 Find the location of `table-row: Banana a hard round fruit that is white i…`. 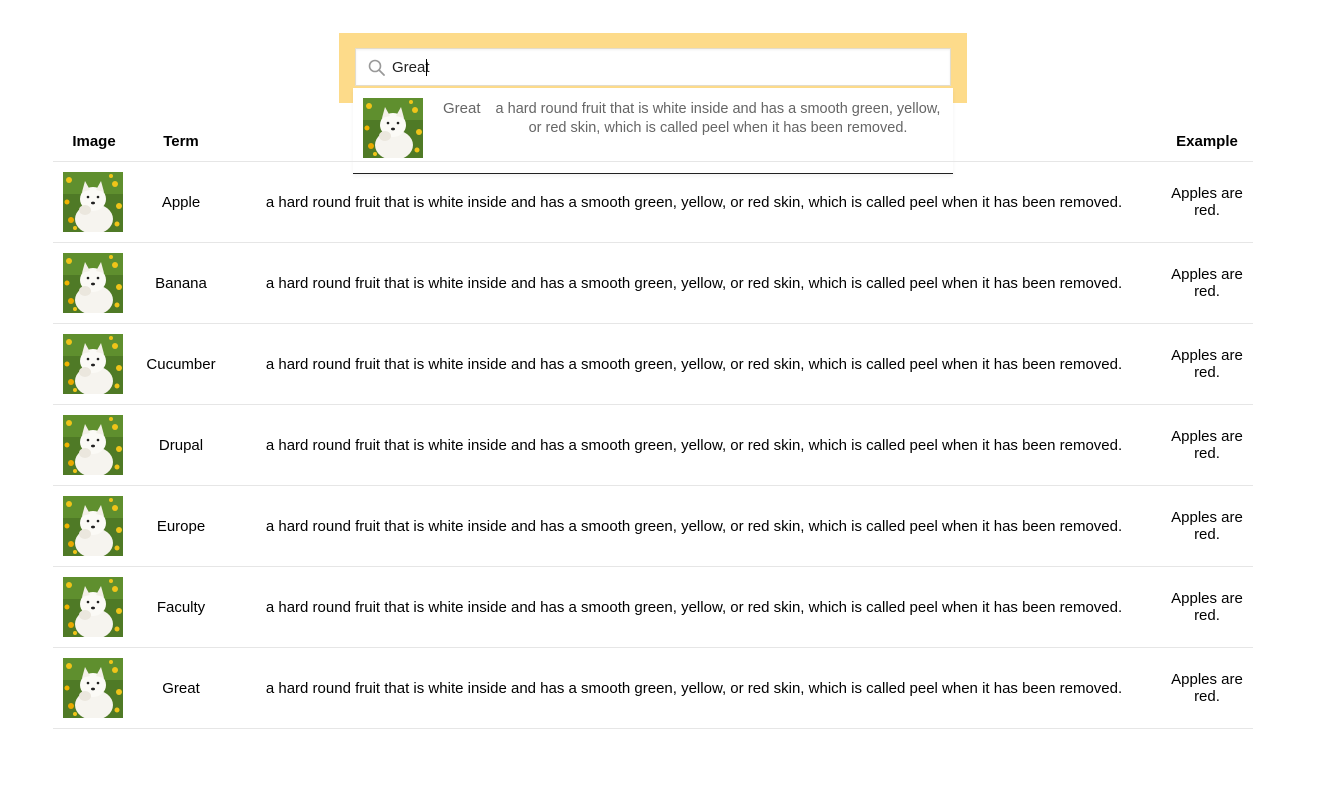

table-row: Banana a hard round fruit that is white i… is located at coordinates (653, 283).